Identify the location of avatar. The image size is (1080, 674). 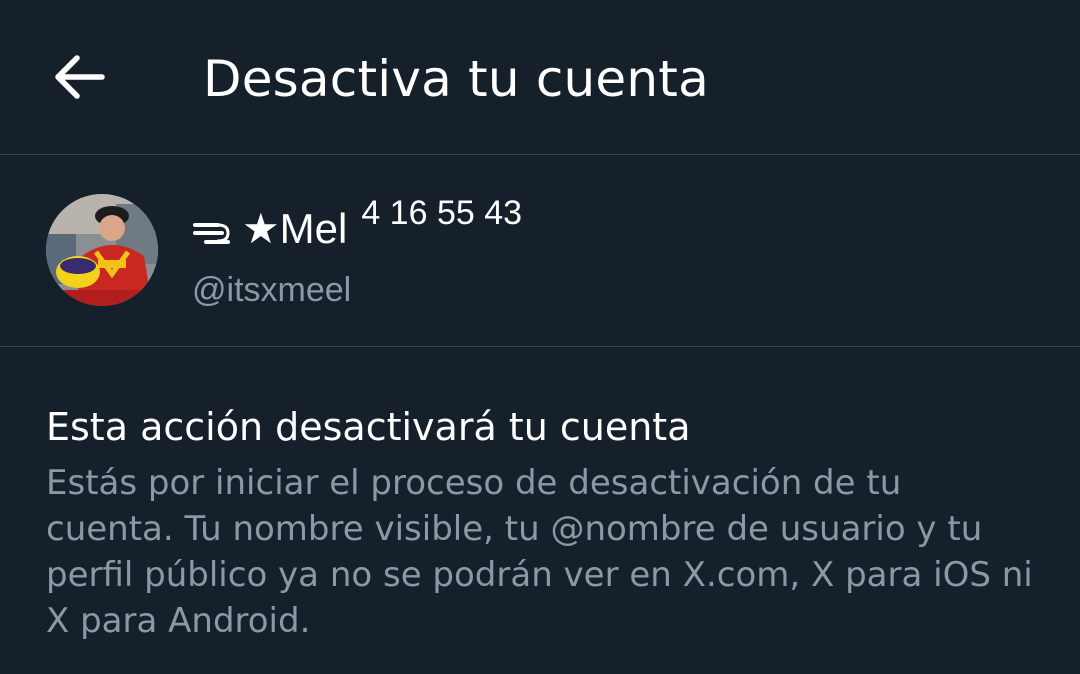
(102, 250).